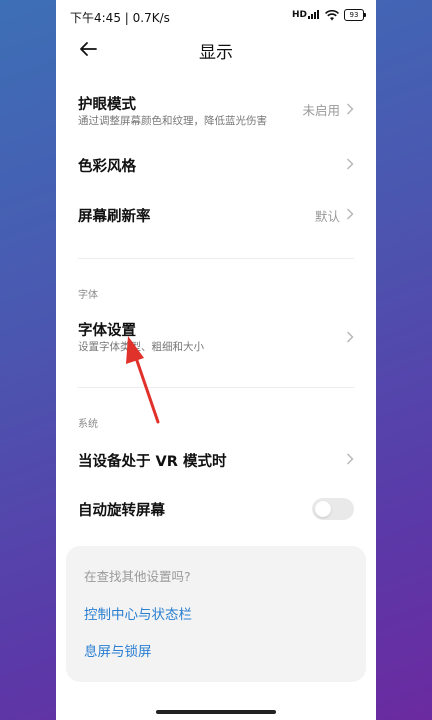 The height and width of the screenshot is (720, 432). What do you see at coordinates (216, 712) in the screenshot?
I see `home-indicator` at bounding box center [216, 712].